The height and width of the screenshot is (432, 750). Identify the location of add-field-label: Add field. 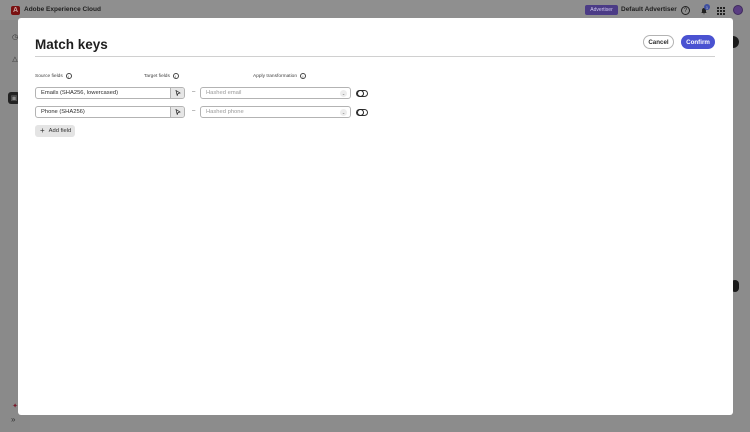
(60, 131).